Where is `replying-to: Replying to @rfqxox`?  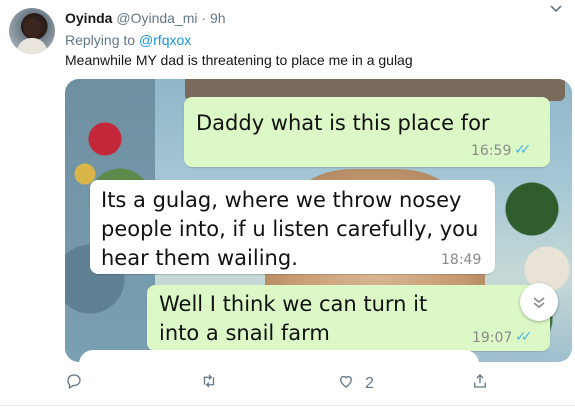
replying-to: Replying to @rfqxox is located at coordinates (128, 40).